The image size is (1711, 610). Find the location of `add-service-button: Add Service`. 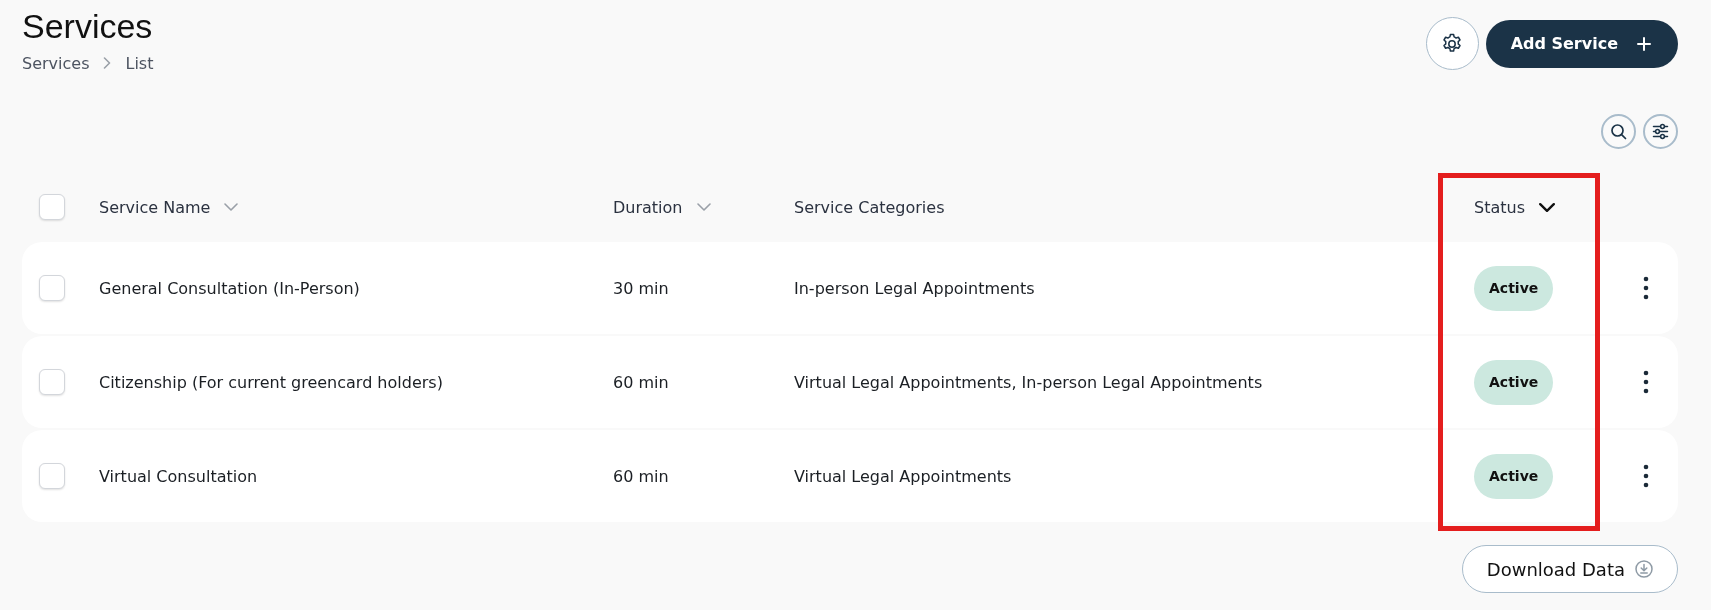

add-service-button: Add Service is located at coordinates (1581, 43).